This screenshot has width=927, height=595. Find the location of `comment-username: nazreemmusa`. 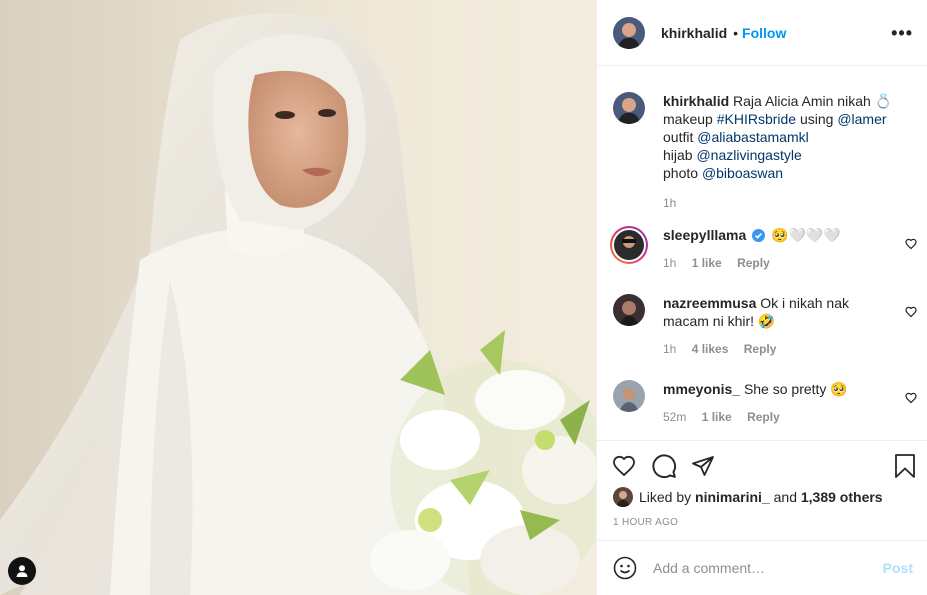

comment-username: nazreemmusa is located at coordinates (709, 303).